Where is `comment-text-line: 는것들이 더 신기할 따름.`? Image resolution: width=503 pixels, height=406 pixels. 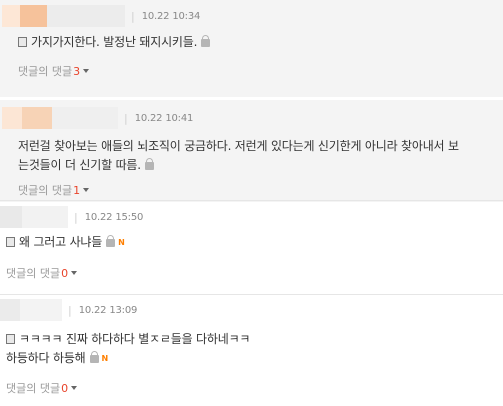
comment-text-line: 는것들이 더 신기할 따름. is located at coordinates (79, 165).